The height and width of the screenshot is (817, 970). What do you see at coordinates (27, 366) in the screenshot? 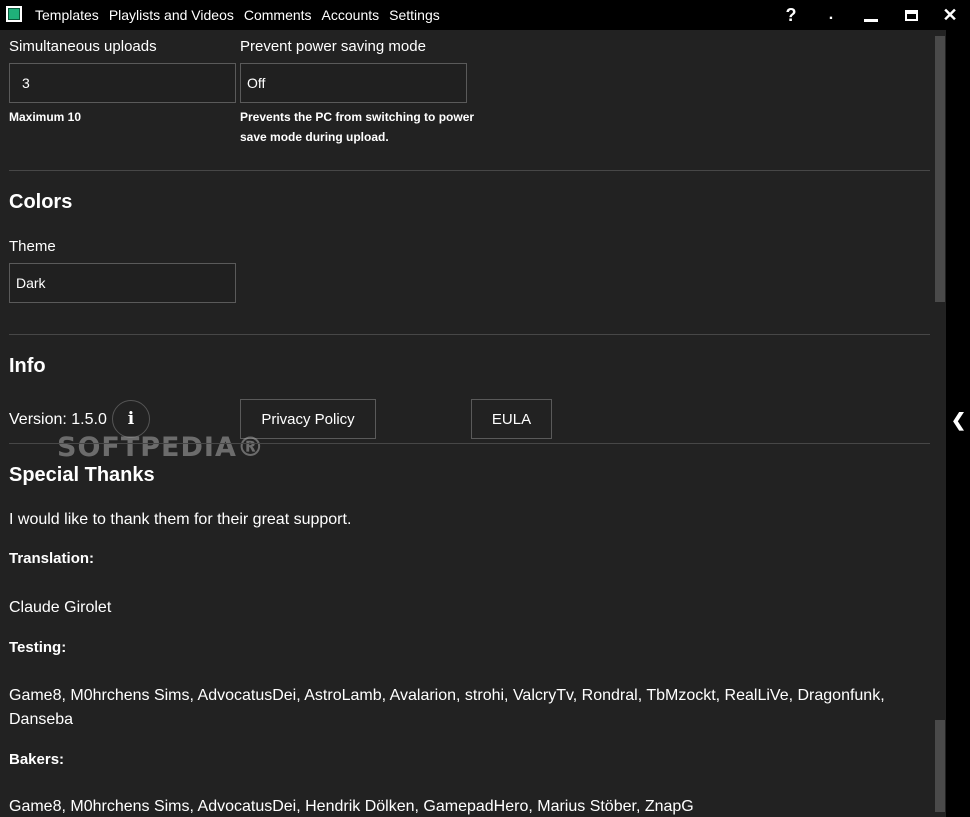
I see `info-heading: Info` at bounding box center [27, 366].